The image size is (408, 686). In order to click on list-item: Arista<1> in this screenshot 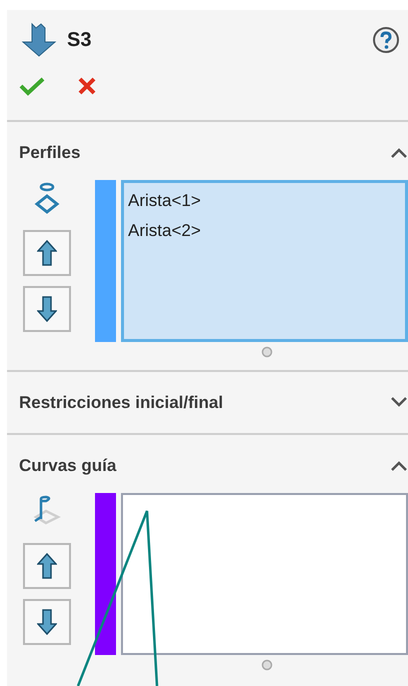, I will do `click(164, 200)`.